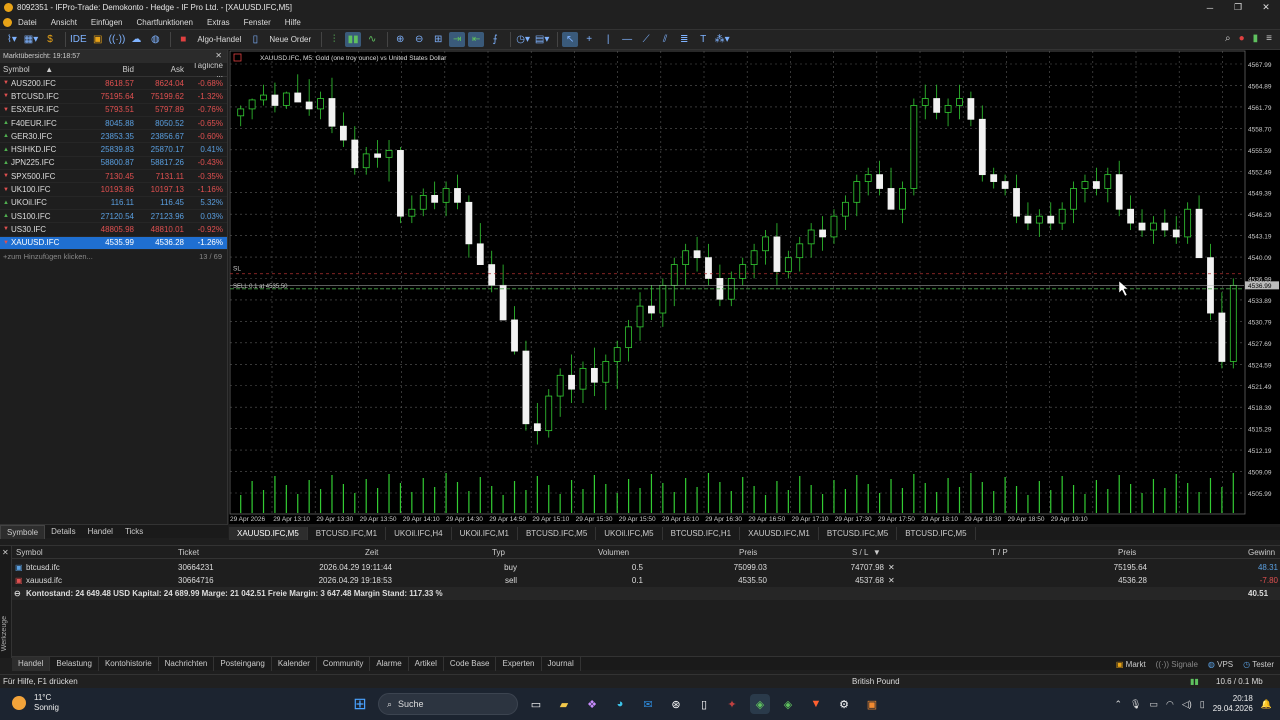  What do you see at coordinates (1119, 704) in the screenshot?
I see `chevron-up-icon: ⌃` at bounding box center [1119, 704].